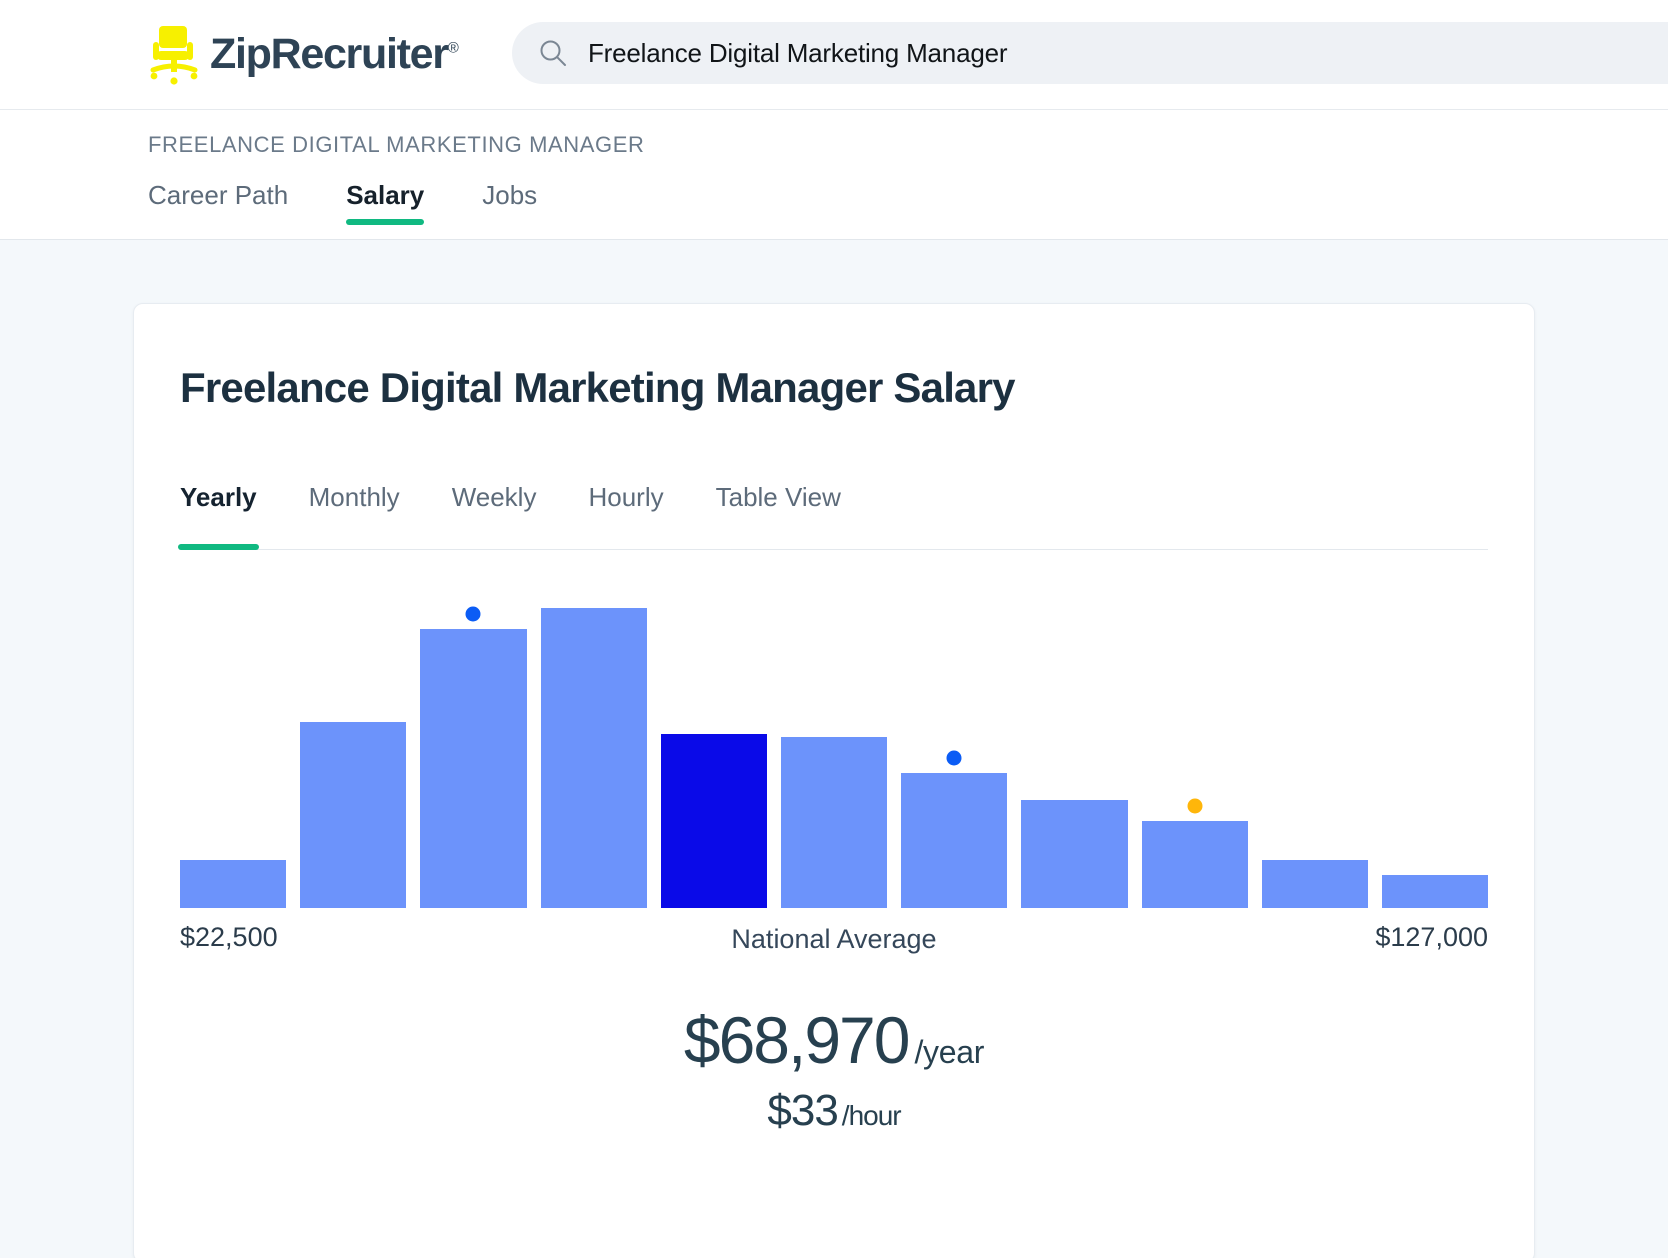 The width and height of the screenshot is (1668, 1258). I want to click on nav-tab-career-path: Career Path, so click(218, 202).